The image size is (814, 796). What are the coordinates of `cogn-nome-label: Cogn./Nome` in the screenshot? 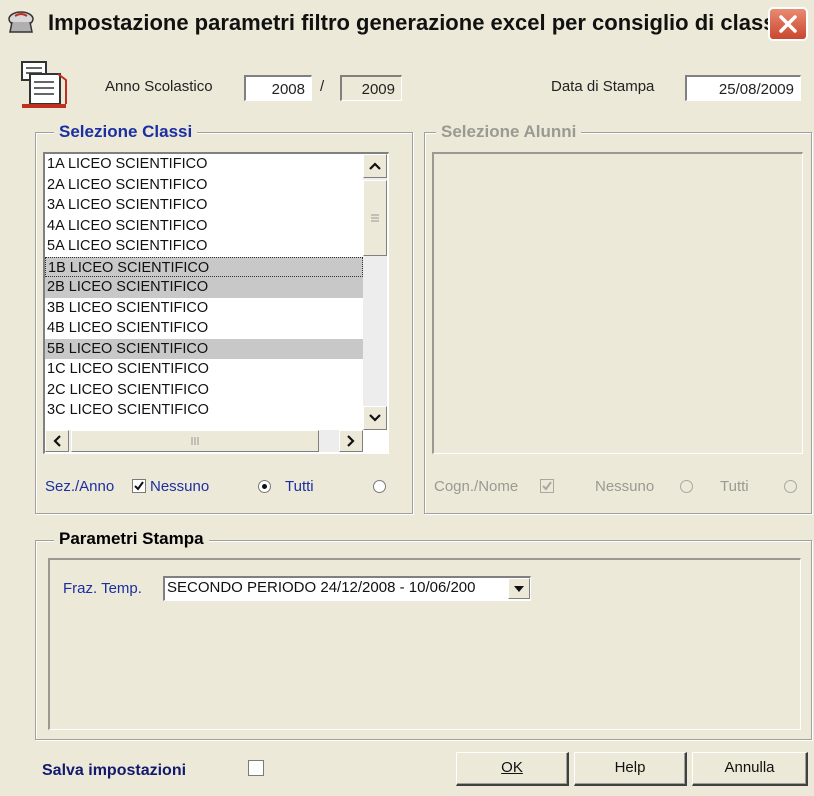 It's located at (476, 486).